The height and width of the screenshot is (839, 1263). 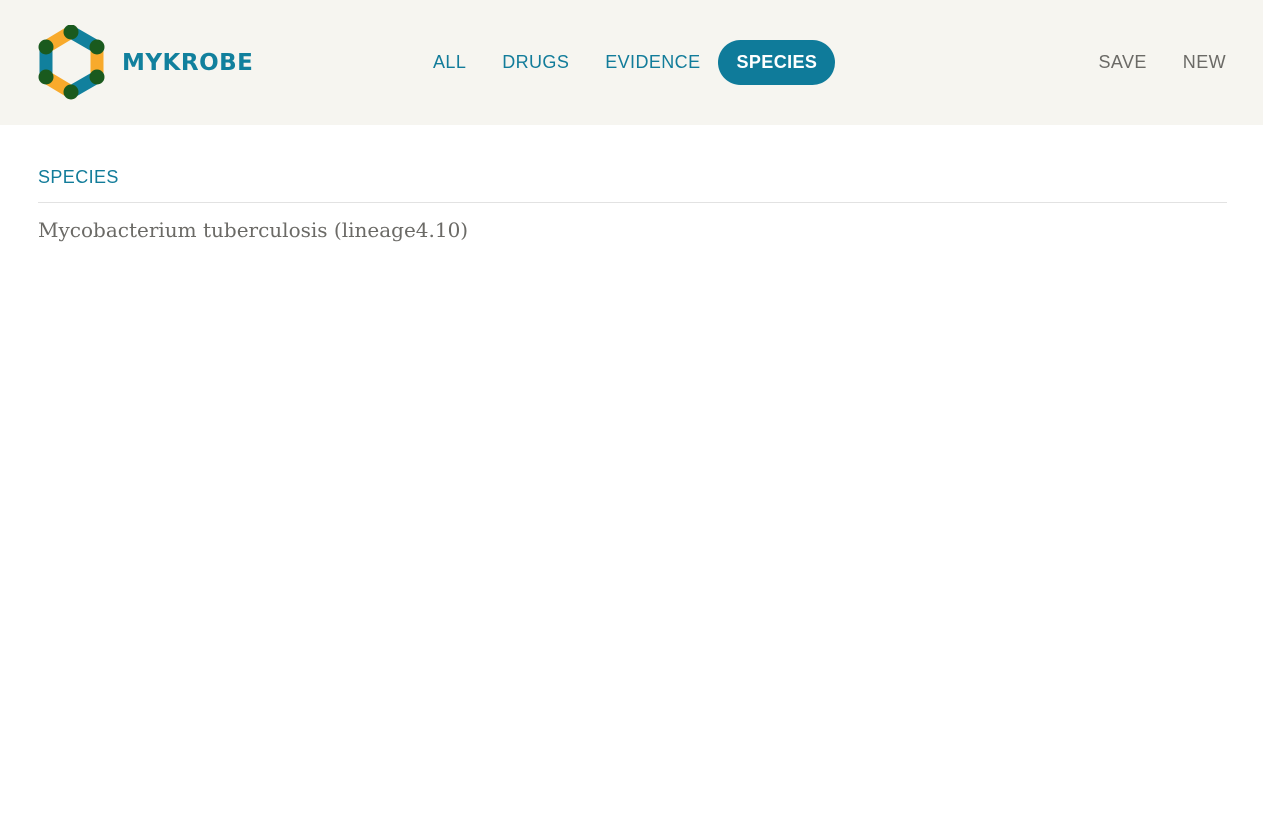 What do you see at coordinates (632, 184) in the screenshot?
I see `section-title: SPECIES` at bounding box center [632, 184].